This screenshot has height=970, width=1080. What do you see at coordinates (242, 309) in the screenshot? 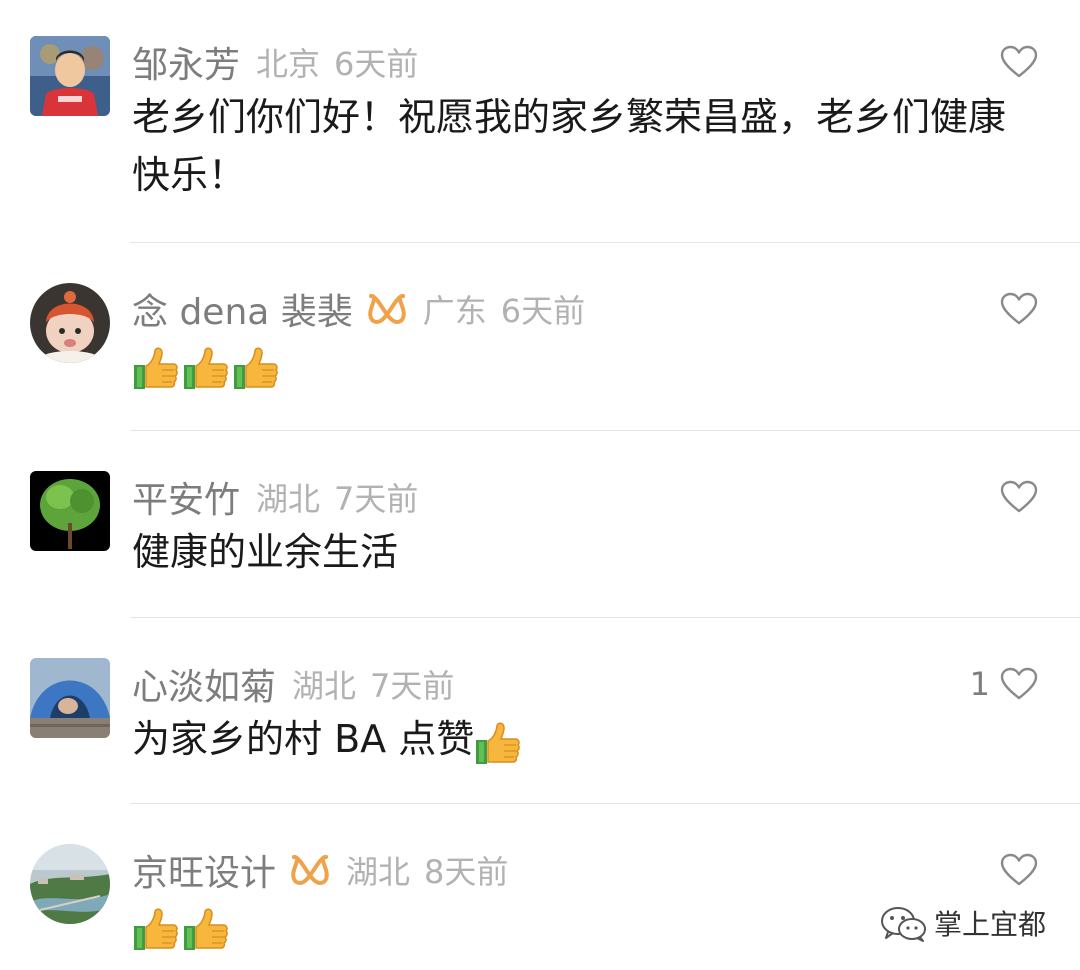
I see `commenter-name: 念 dena 裴裴` at bounding box center [242, 309].